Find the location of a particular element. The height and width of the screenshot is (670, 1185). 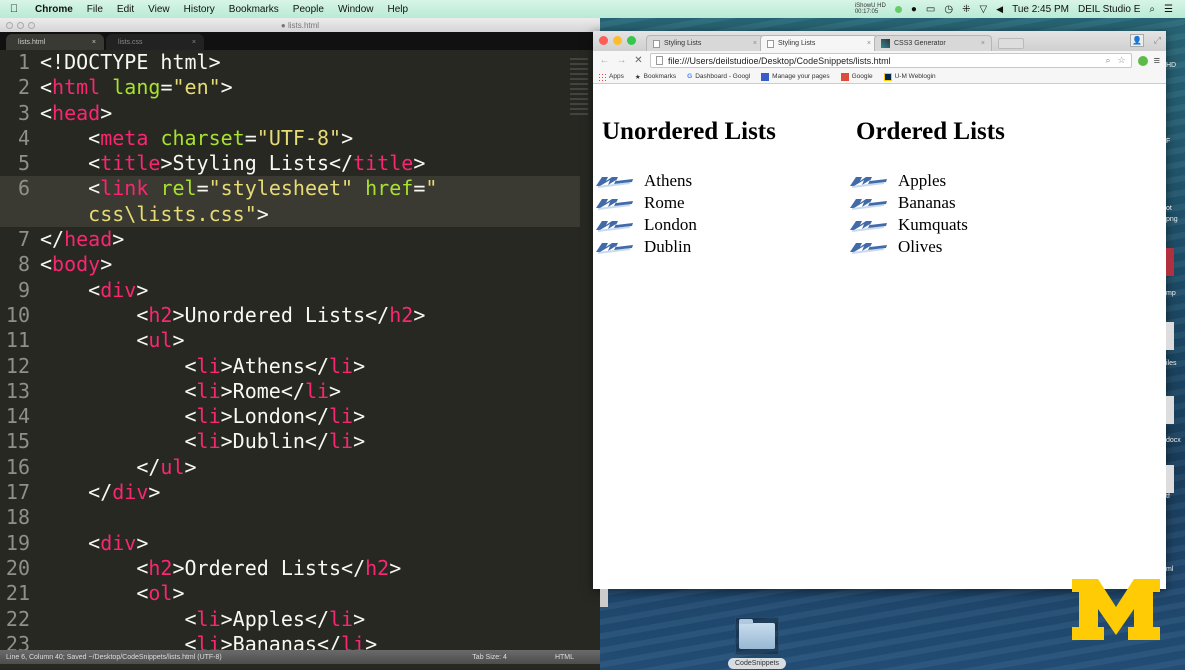

spotlight-search-icon: ⌕ is located at coordinates (1152, 9).